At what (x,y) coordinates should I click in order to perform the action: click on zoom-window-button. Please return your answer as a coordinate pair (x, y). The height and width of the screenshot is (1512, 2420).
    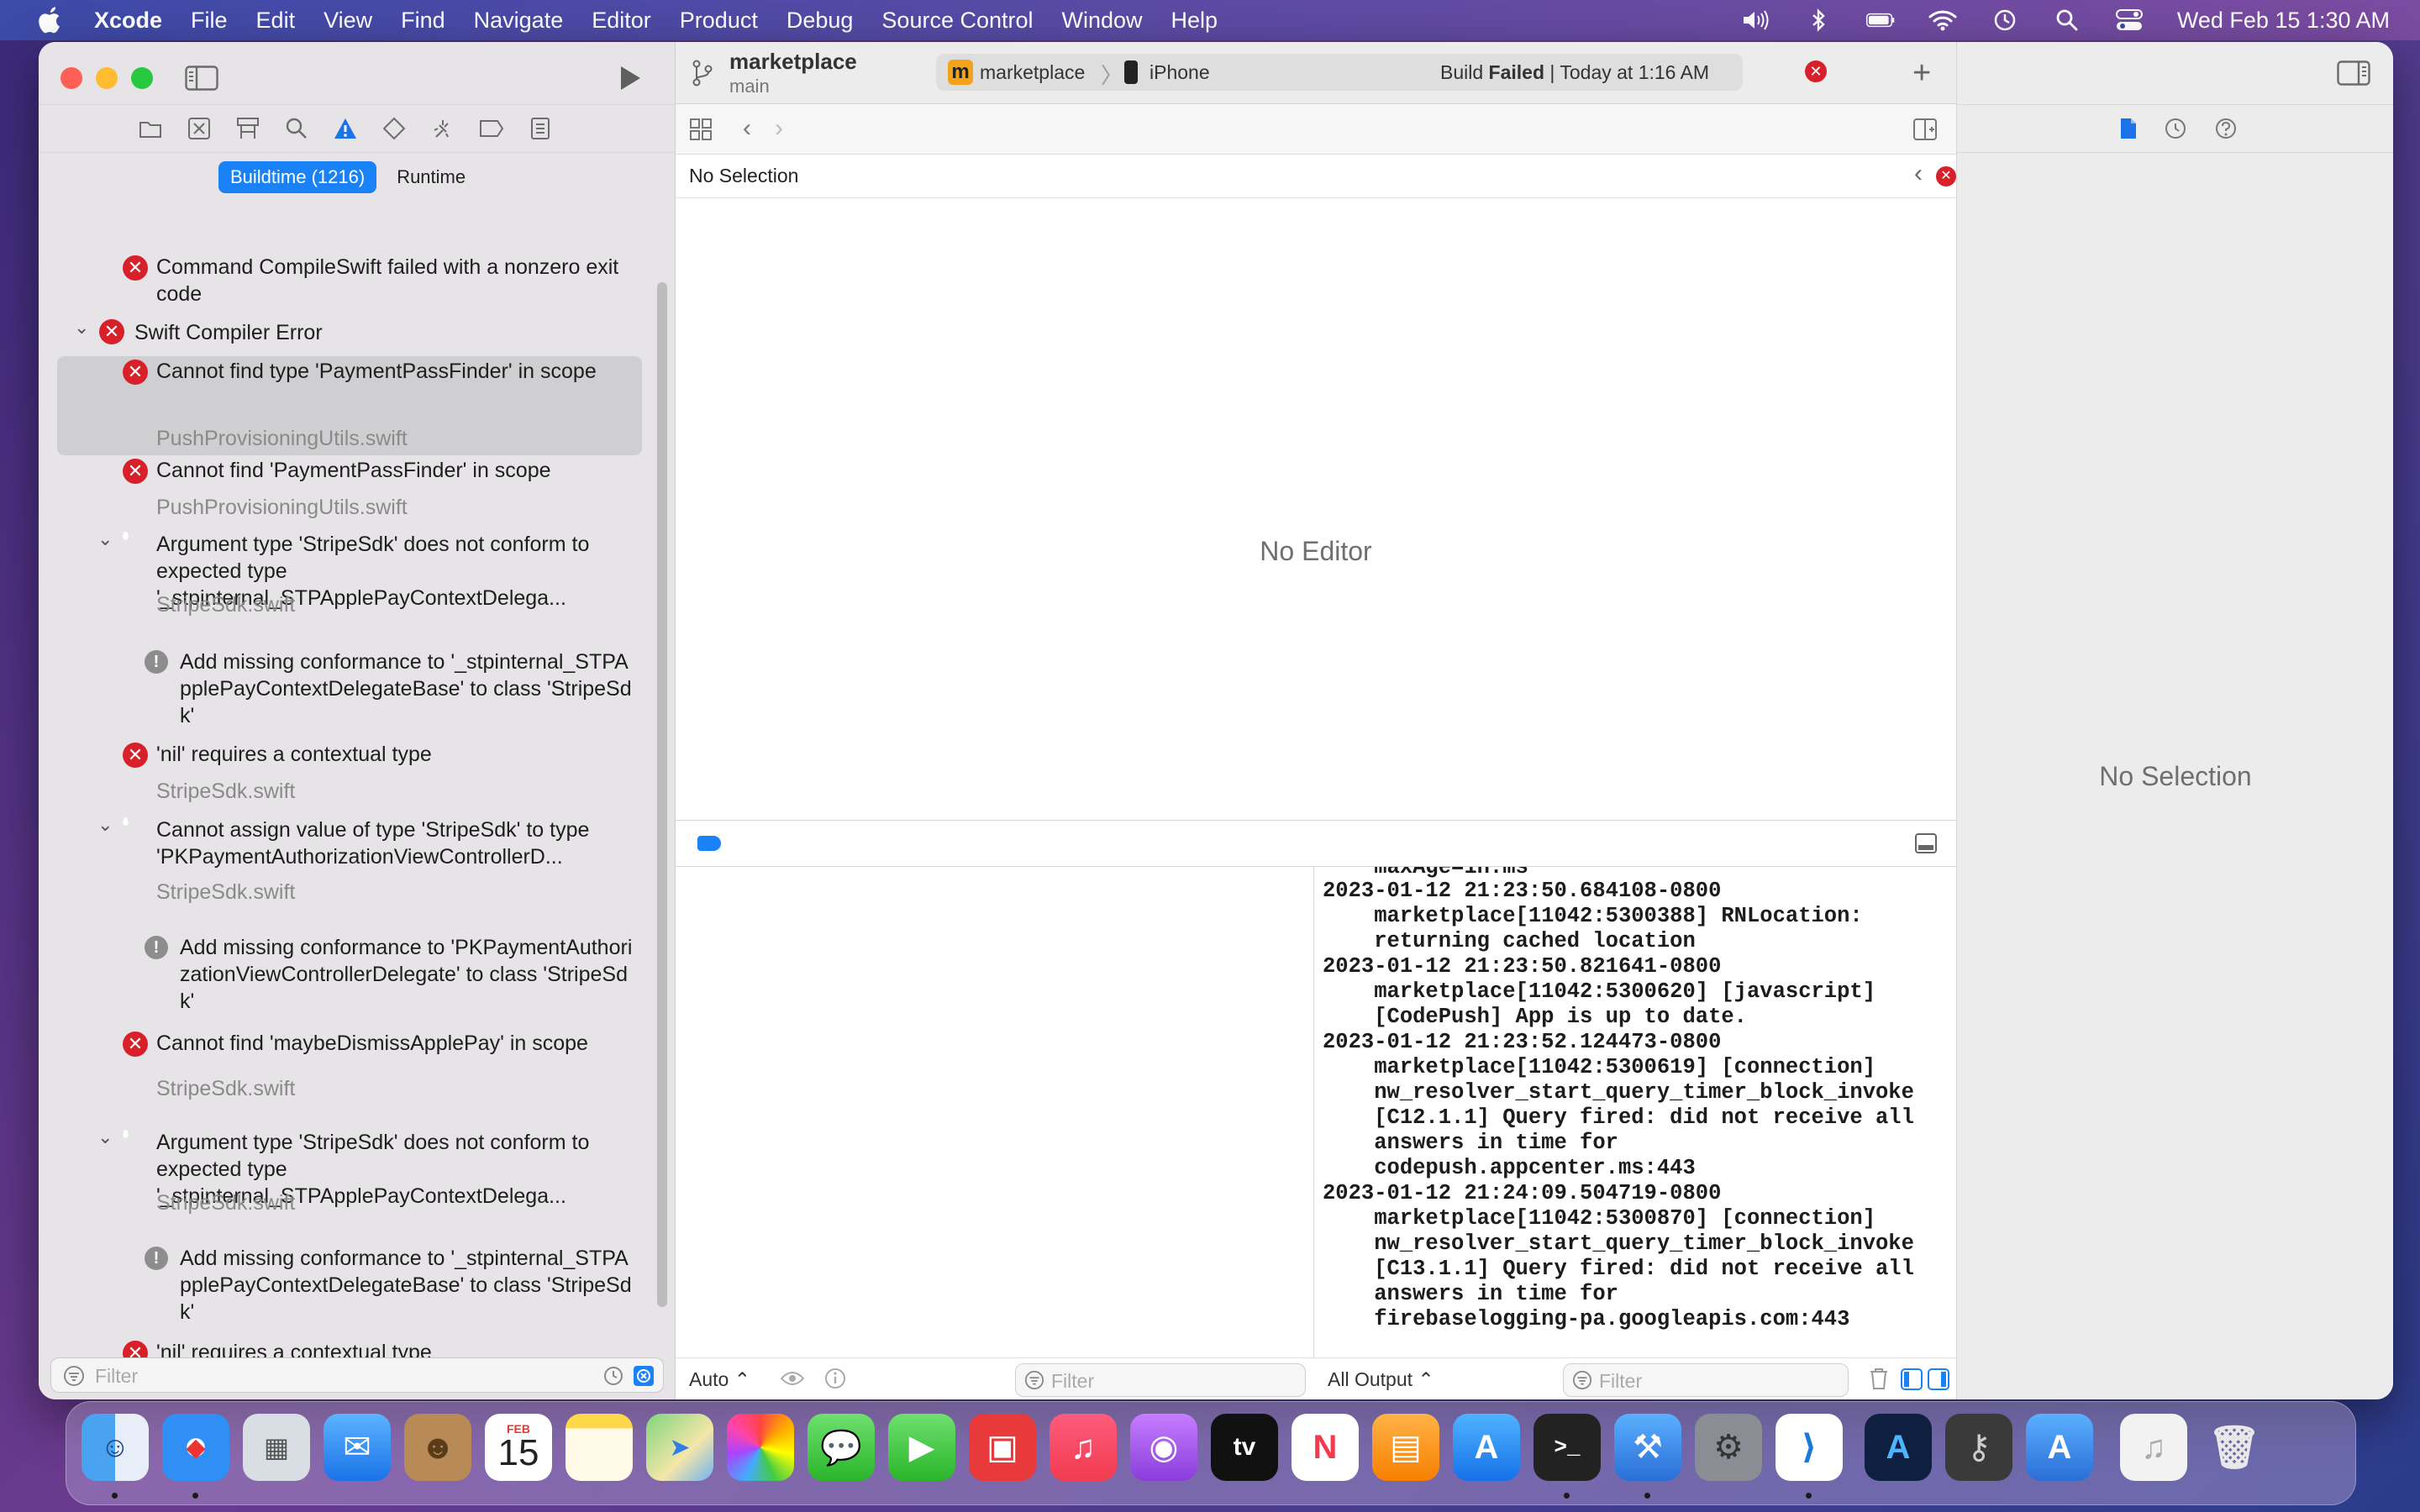
    Looking at the image, I should click on (142, 78).